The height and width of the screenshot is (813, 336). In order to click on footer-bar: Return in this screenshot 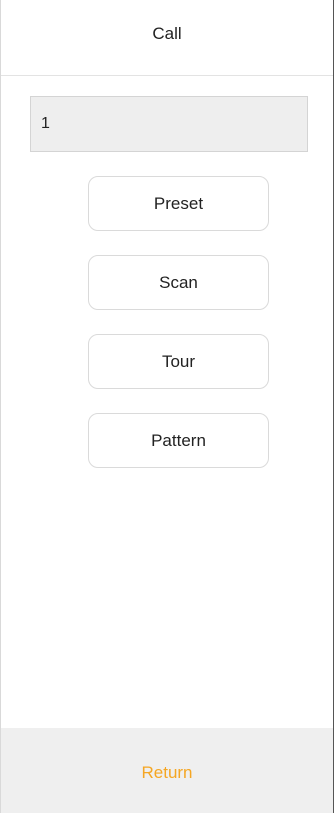, I will do `click(167, 770)`.